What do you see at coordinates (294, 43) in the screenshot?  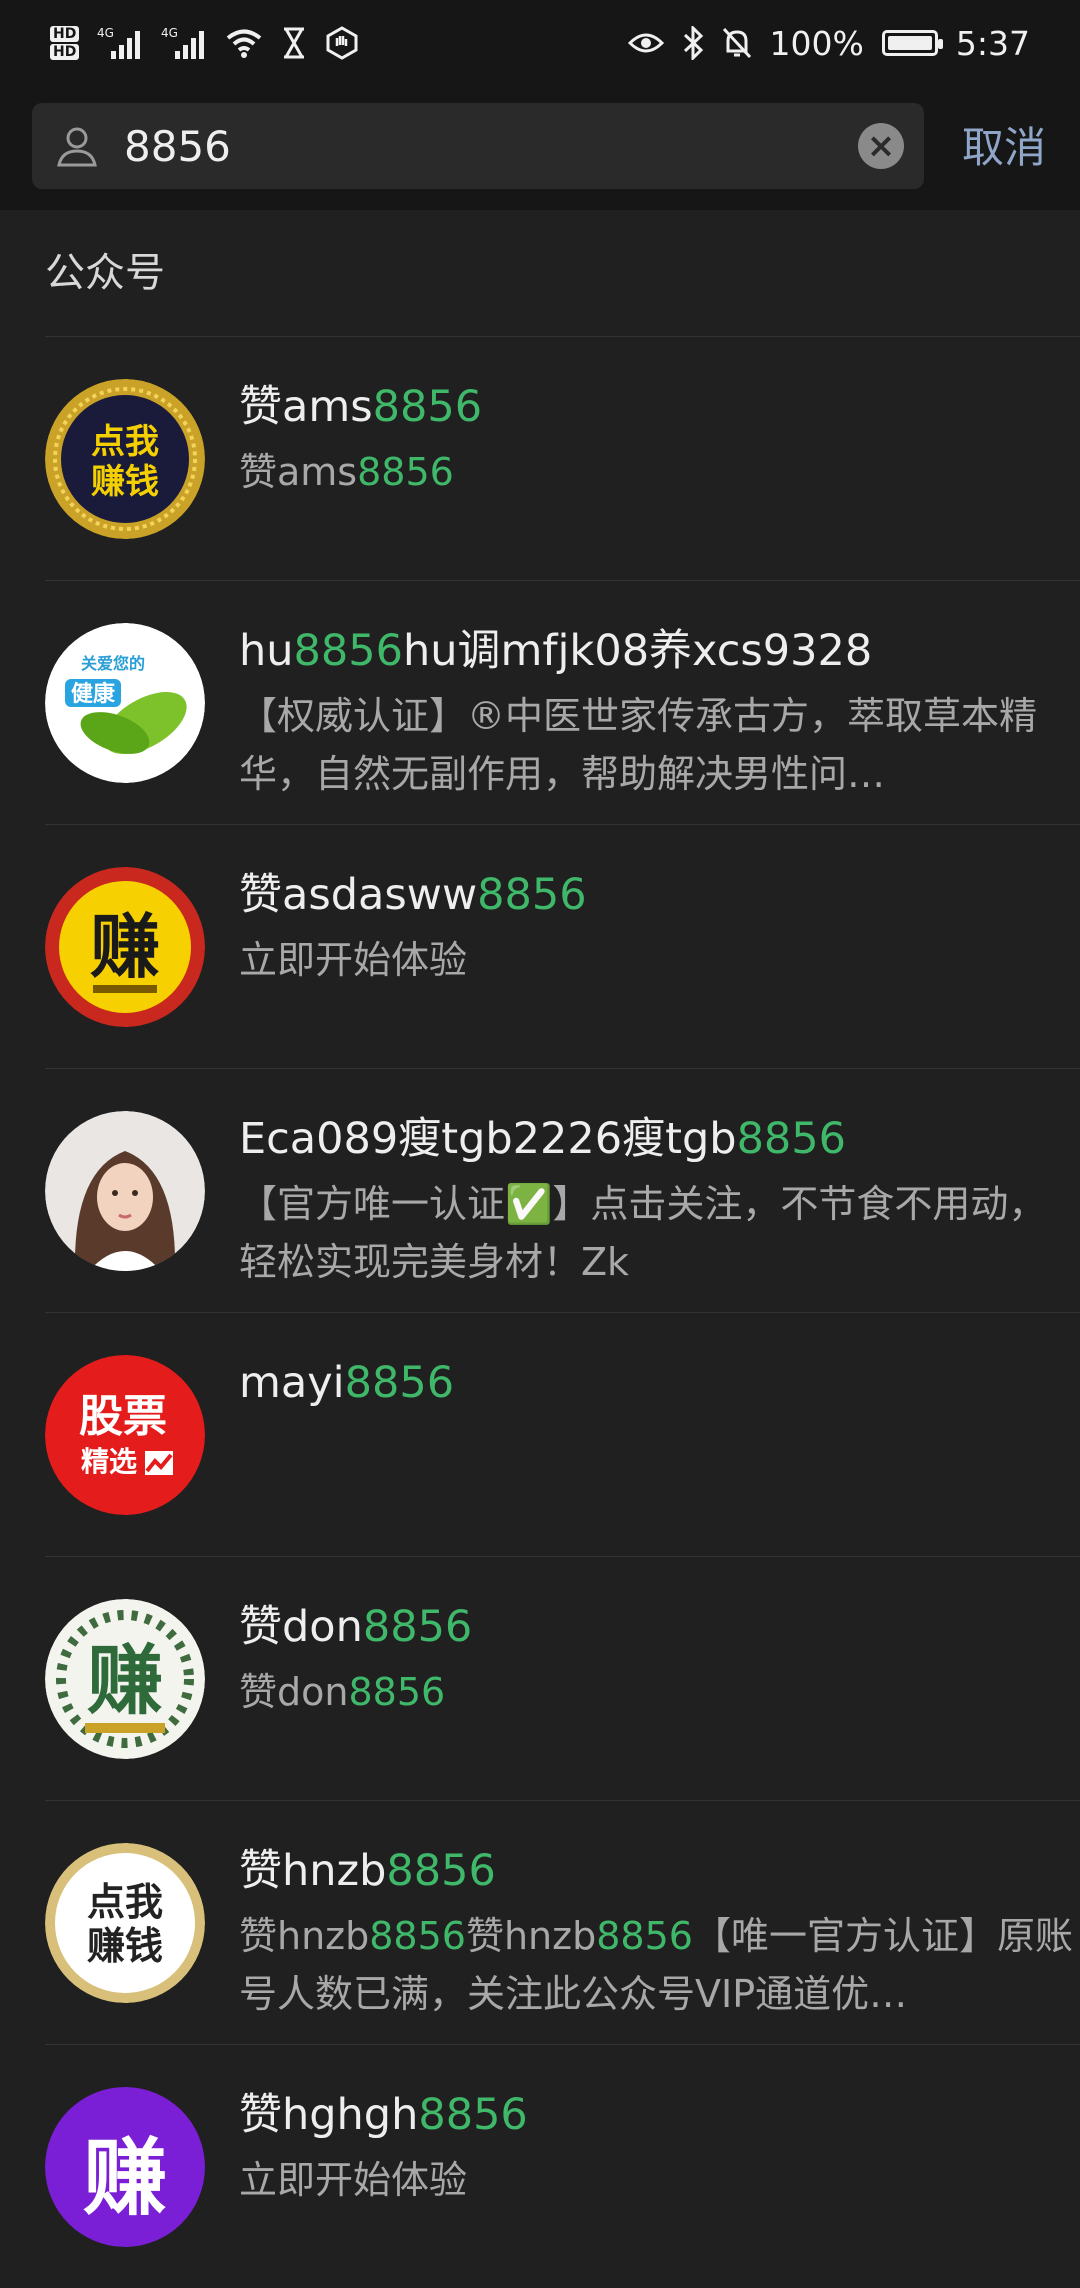 I see `hourglass-icon` at bounding box center [294, 43].